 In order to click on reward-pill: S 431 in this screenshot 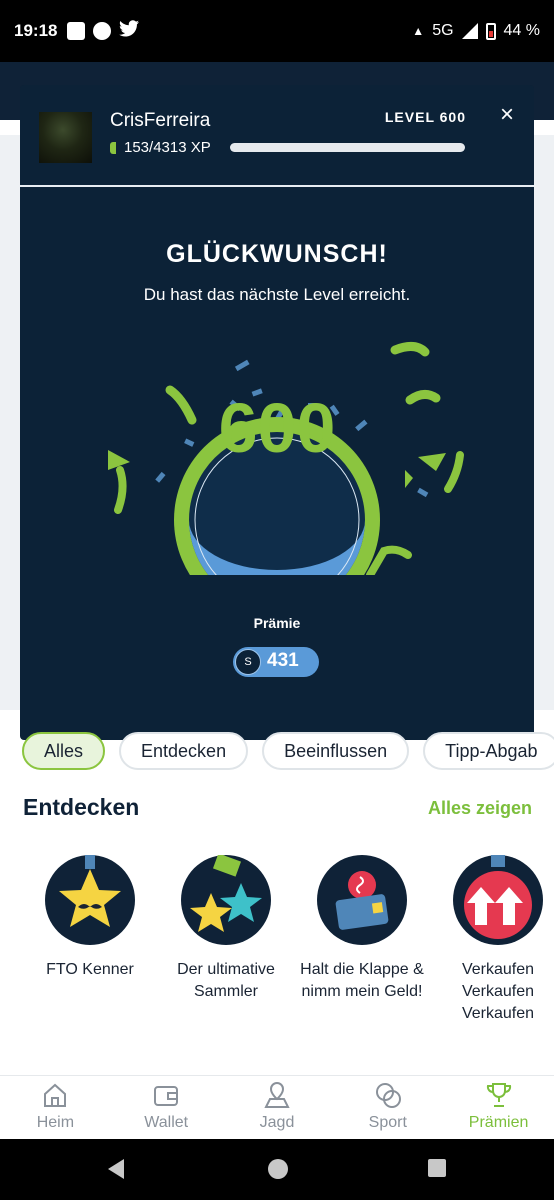, I will do `click(276, 662)`.